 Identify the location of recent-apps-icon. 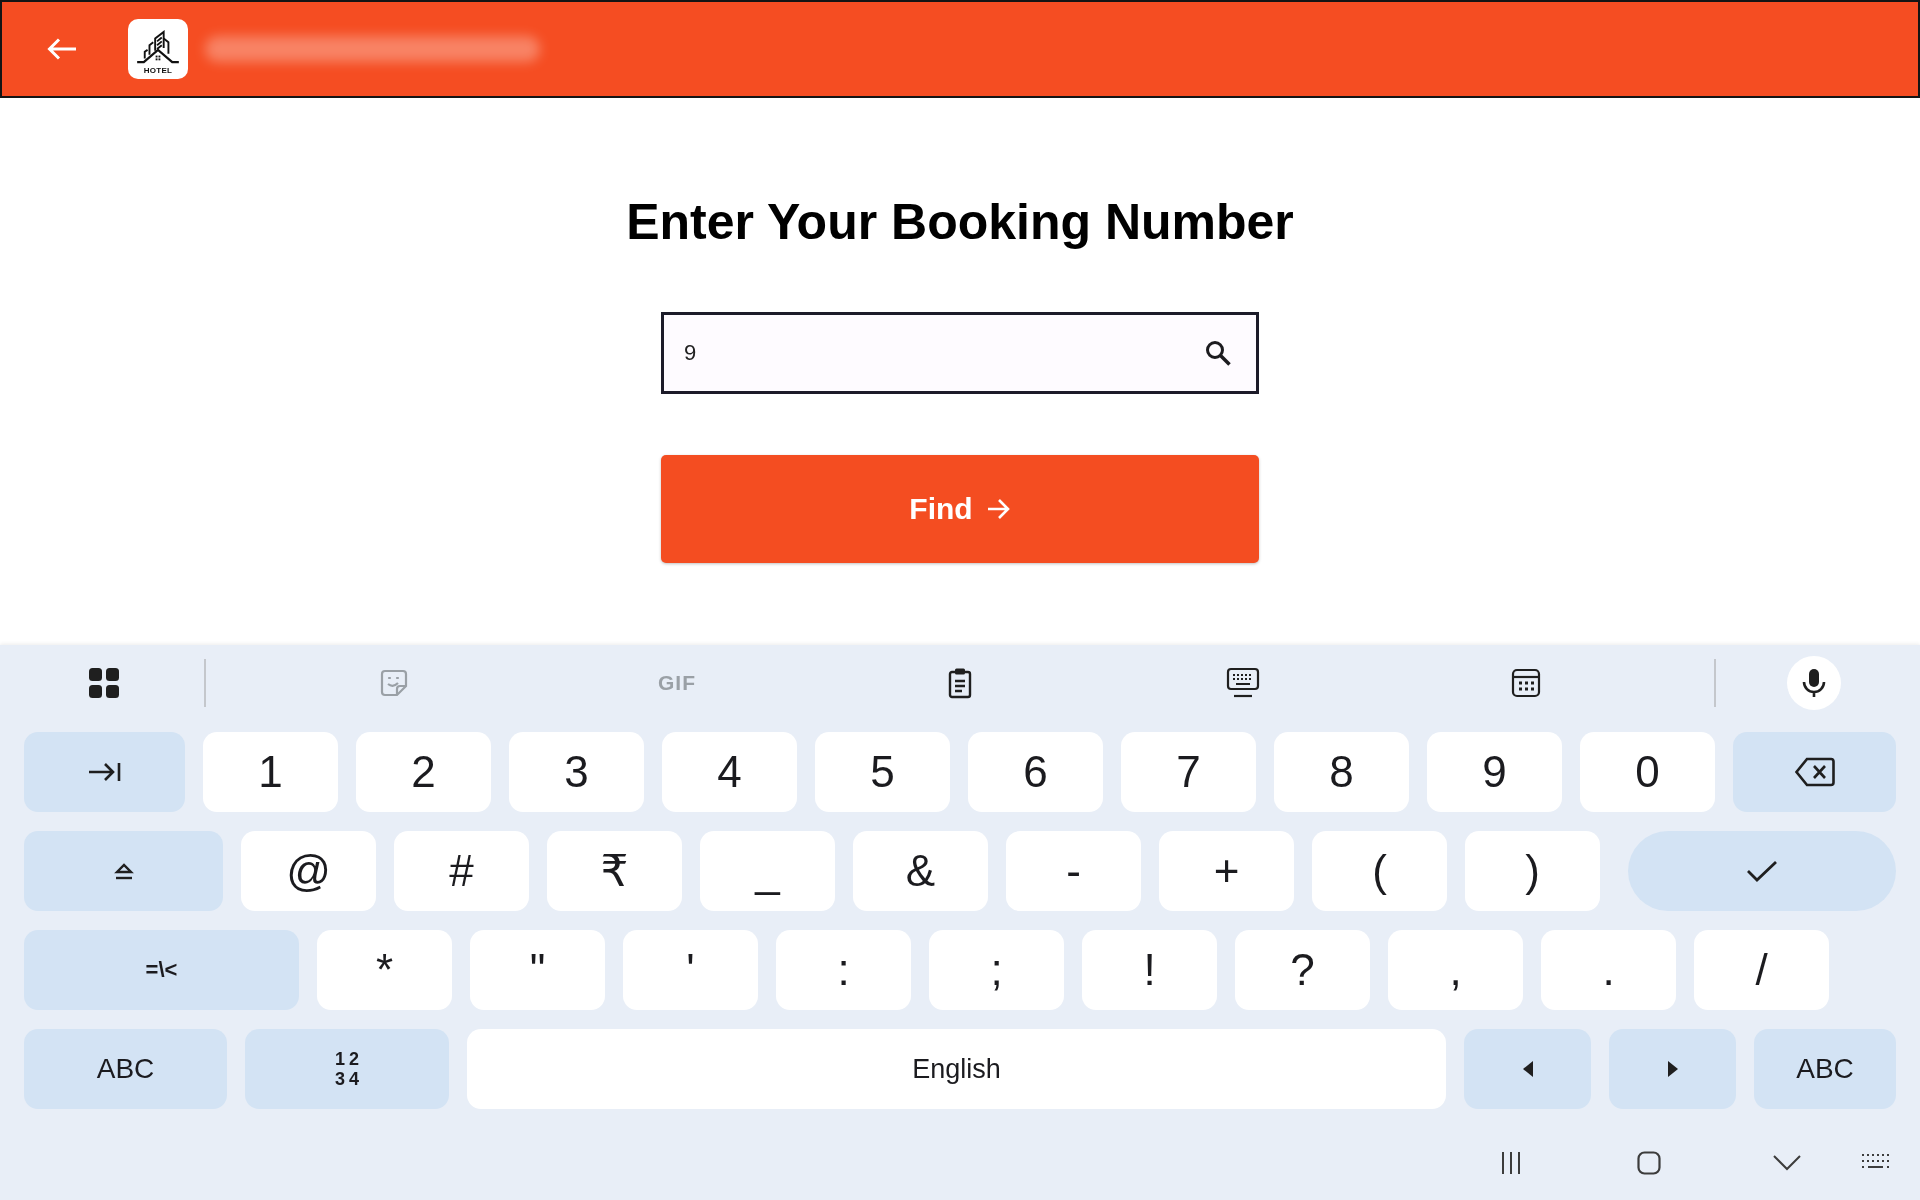
(1511, 1163).